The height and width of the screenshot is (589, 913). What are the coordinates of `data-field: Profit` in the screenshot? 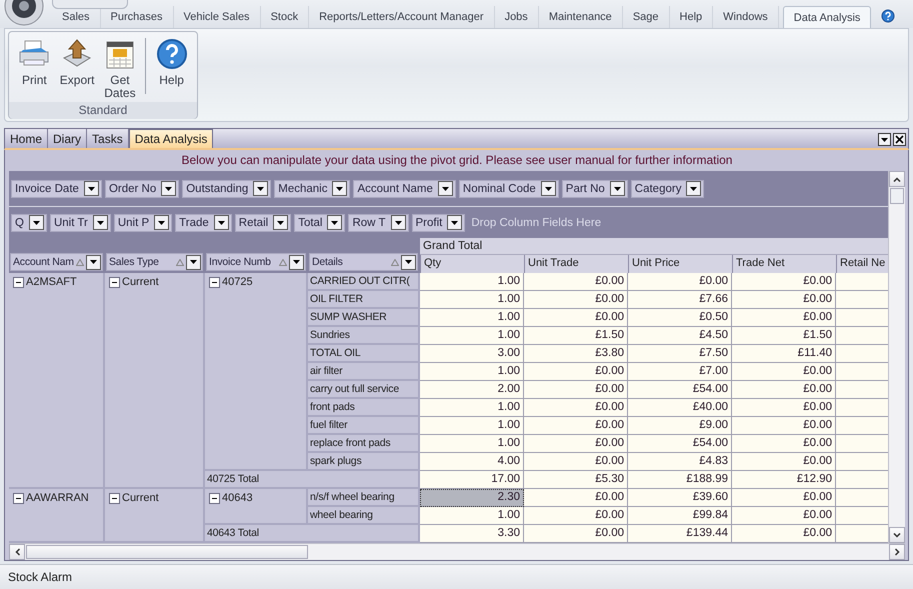 It's located at (439, 223).